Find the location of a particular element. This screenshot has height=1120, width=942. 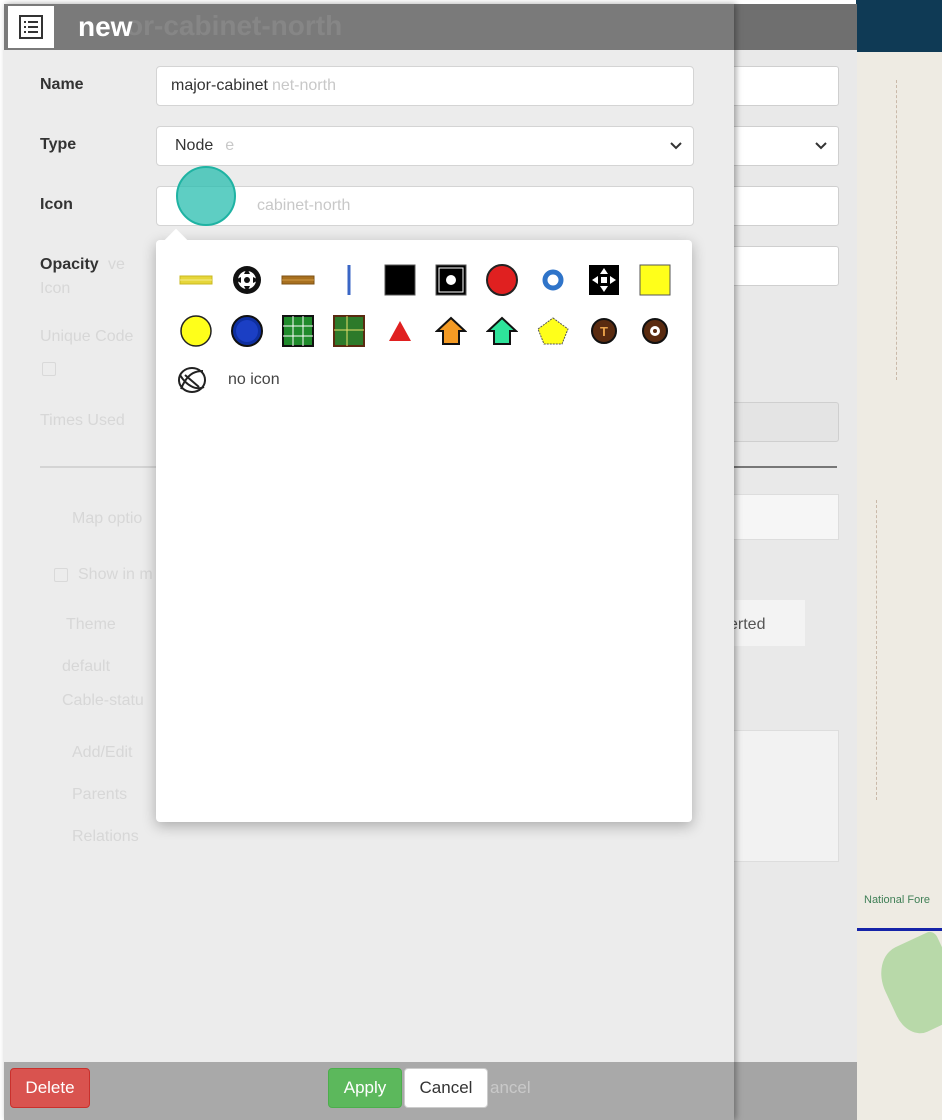

cursor-highlight is located at coordinates (206, 196).